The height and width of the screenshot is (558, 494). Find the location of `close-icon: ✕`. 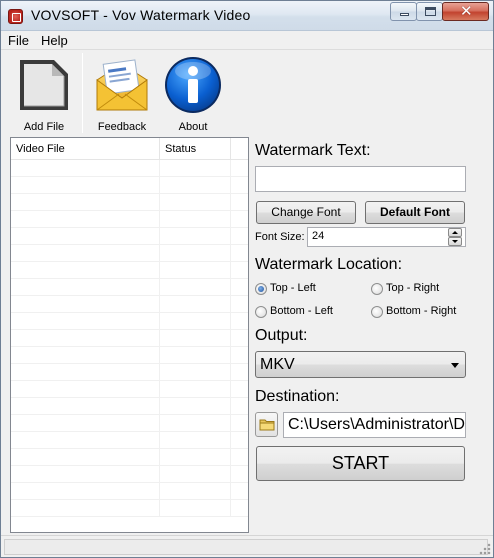

close-icon: ✕ is located at coordinates (466, 11).